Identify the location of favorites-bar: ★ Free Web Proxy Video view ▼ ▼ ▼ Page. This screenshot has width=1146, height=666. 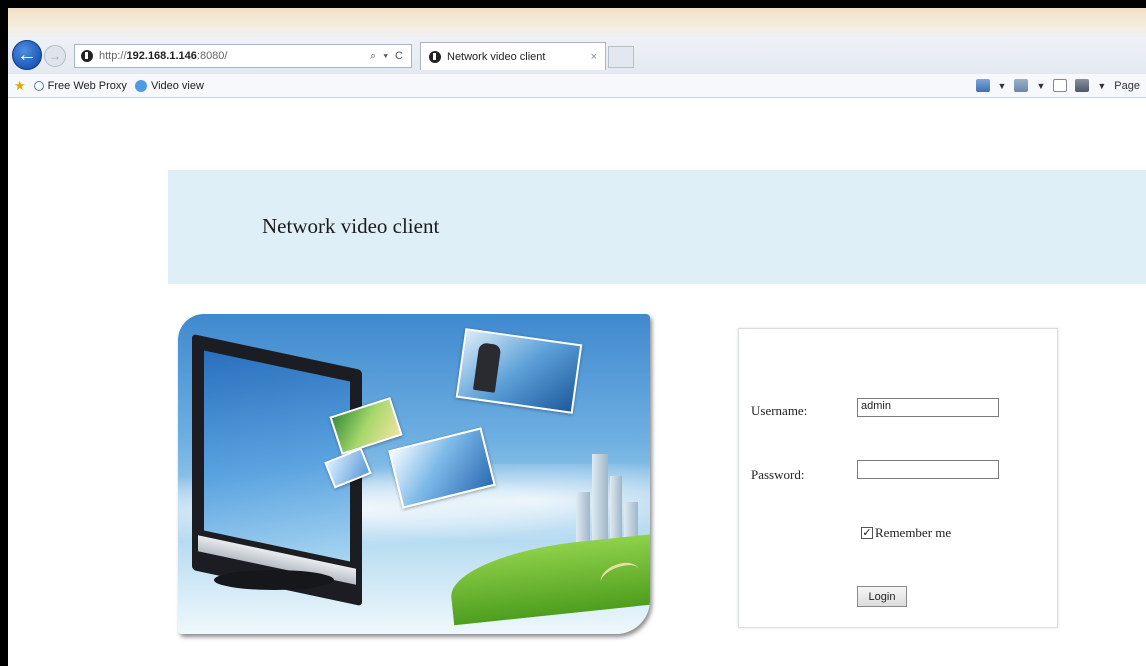
(577, 86).